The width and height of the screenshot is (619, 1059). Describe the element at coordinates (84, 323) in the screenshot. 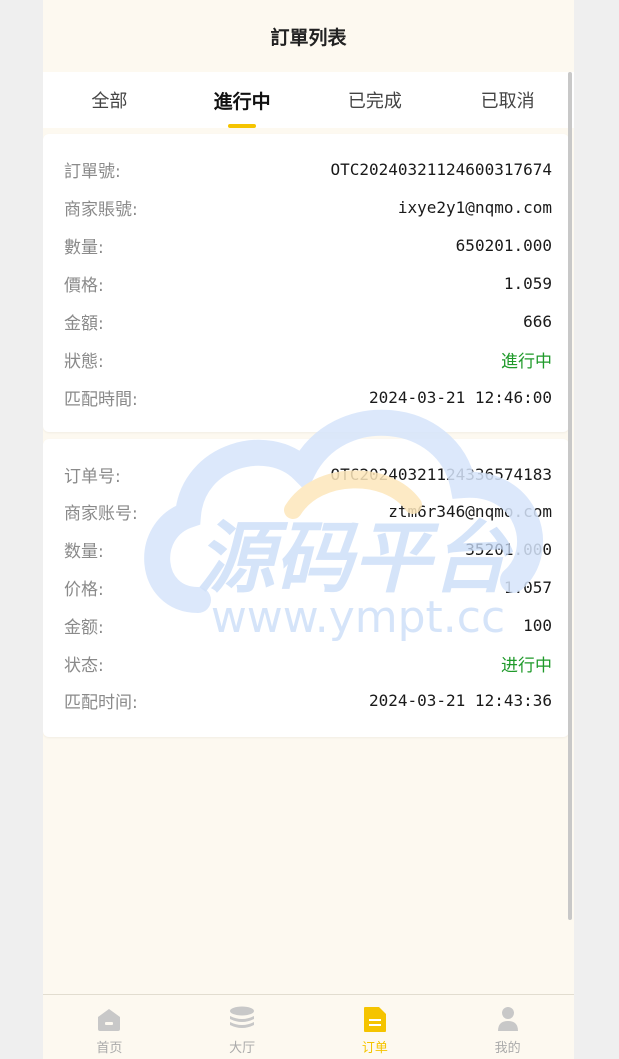

I see `amount-label: 金額:` at that location.